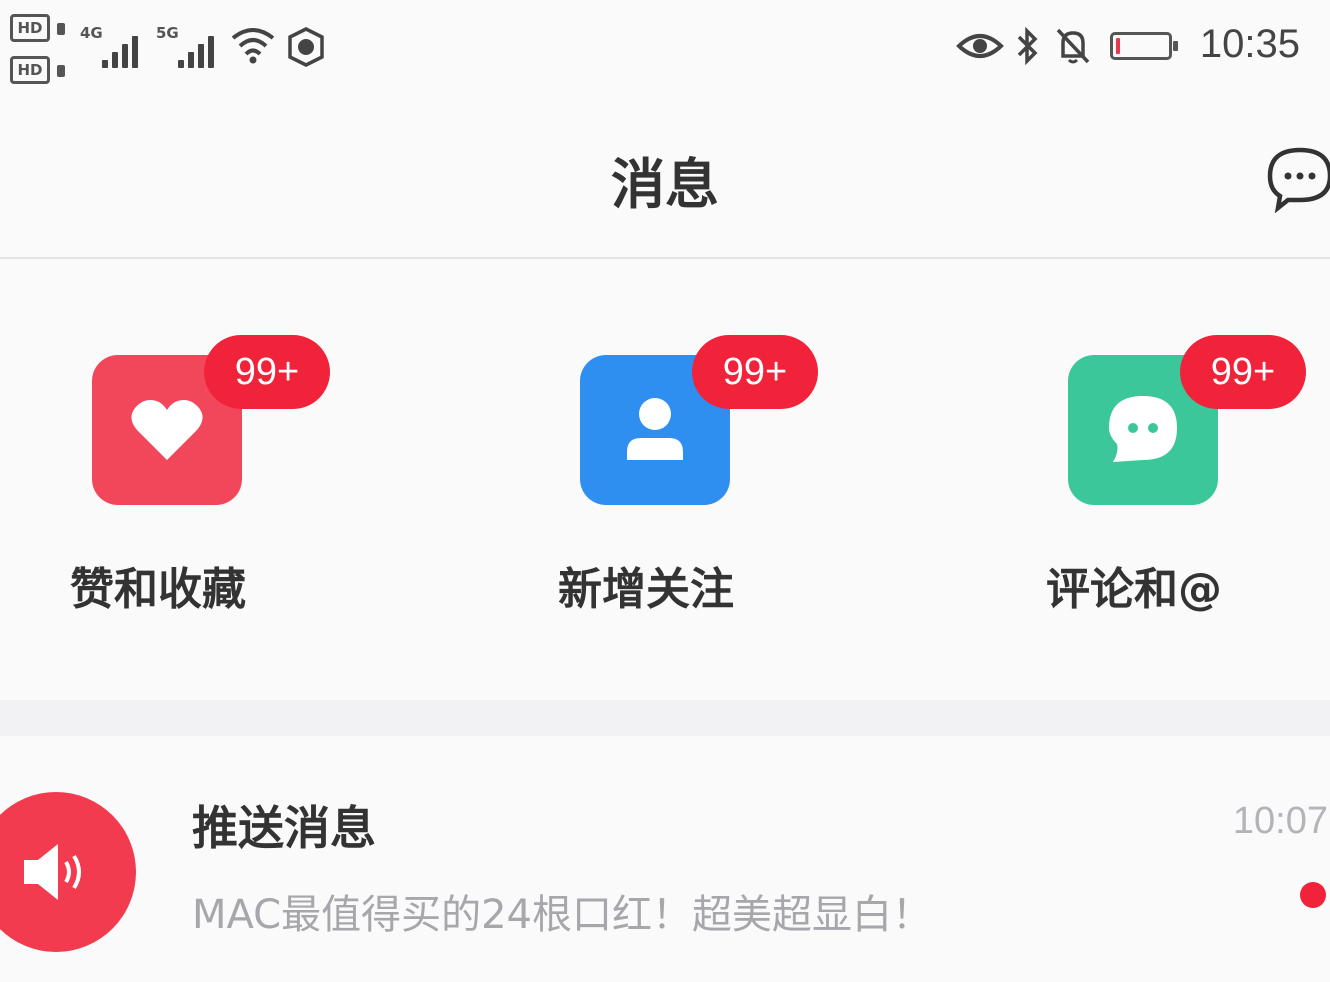 The width and height of the screenshot is (1330, 982). I want to click on section-divider, so click(665, 718).